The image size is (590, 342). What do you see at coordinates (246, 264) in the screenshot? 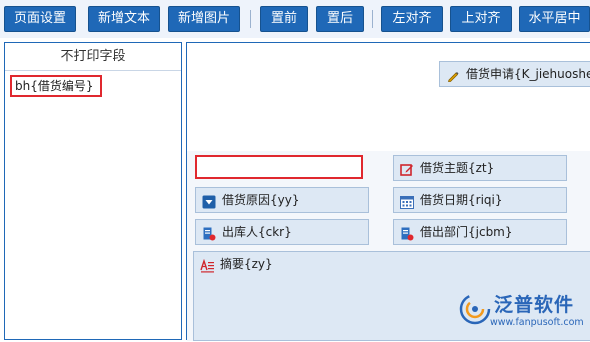
I see `field-label: 摘要{zy}` at bounding box center [246, 264].